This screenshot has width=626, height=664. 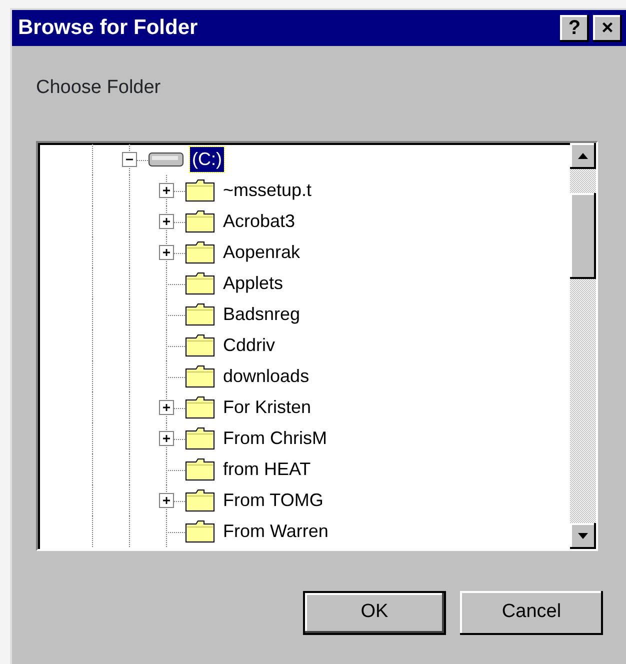 What do you see at coordinates (267, 407) in the screenshot?
I see `tree-item: For Kristen` at bounding box center [267, 407].